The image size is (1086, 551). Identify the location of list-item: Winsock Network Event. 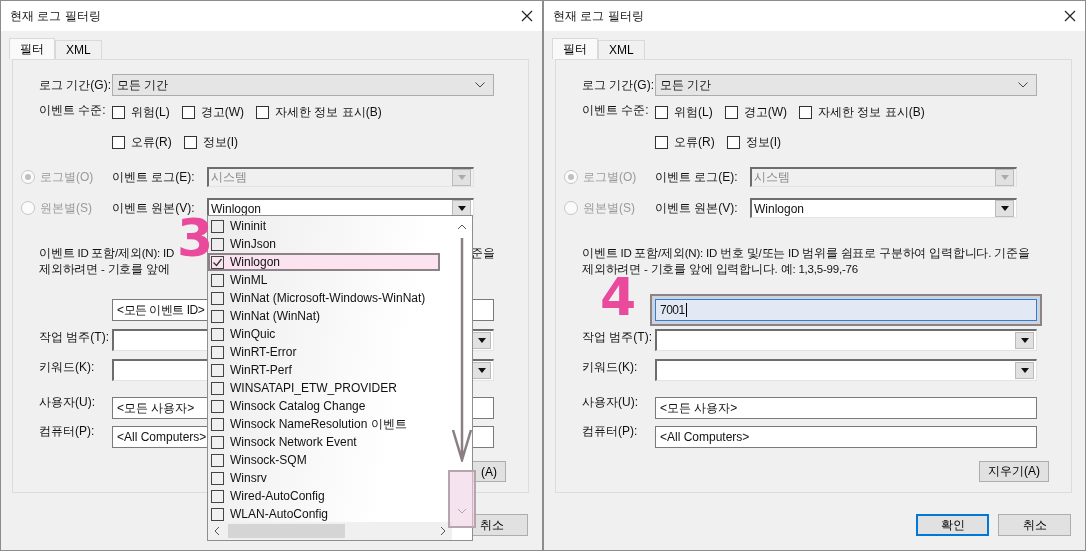
(324, 442).